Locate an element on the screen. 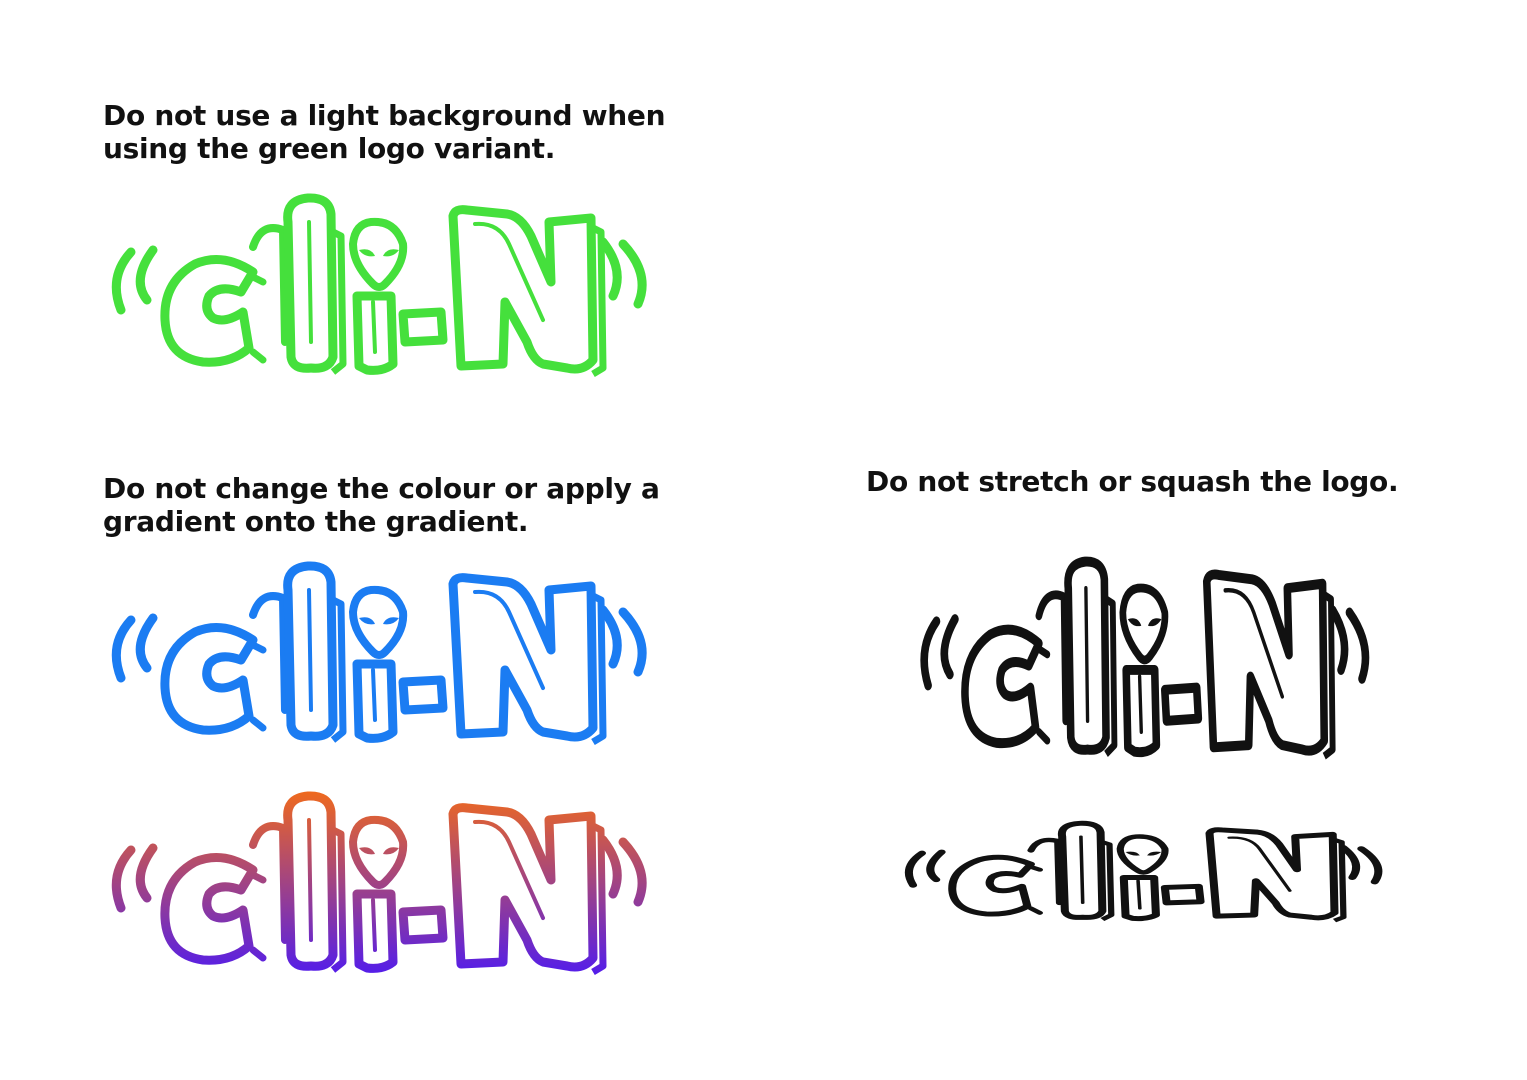 This screenshot has width=1527, height=1080. rule-stretch-squash-caption: Do not stretch or squash the logo. is located at coordinates (1132, 481).